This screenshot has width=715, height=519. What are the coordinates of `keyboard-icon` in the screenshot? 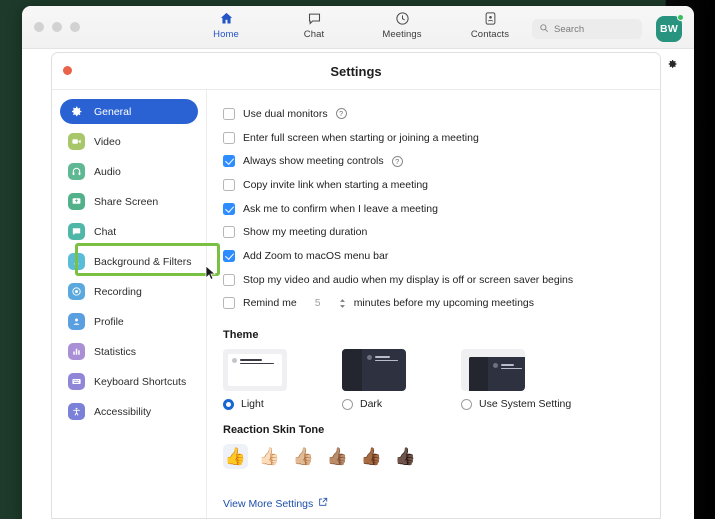 It's located at (76, 381).